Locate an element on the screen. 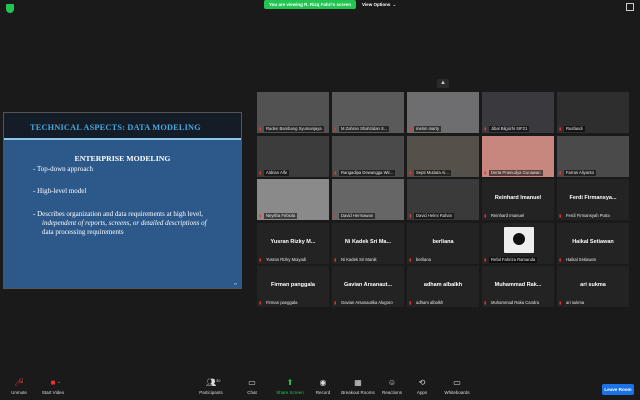  participant-name-label: Jibal Bilgiizhi SIF21 is located at coordinates (509, 129).